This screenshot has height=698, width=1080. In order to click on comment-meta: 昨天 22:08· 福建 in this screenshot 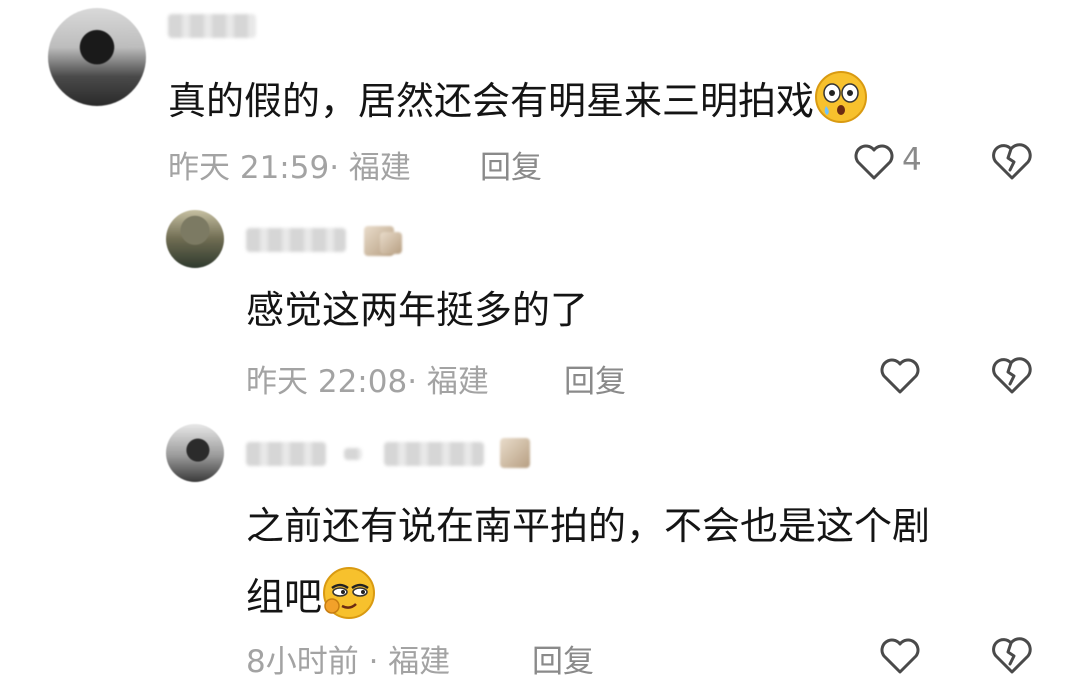, I will do `click(367, 378)`.